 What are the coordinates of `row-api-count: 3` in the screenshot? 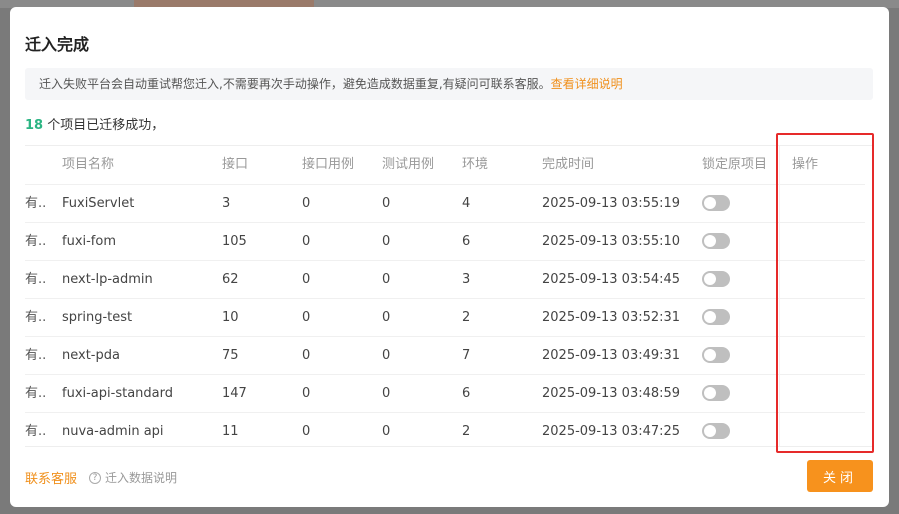 It's located at (226, 203).